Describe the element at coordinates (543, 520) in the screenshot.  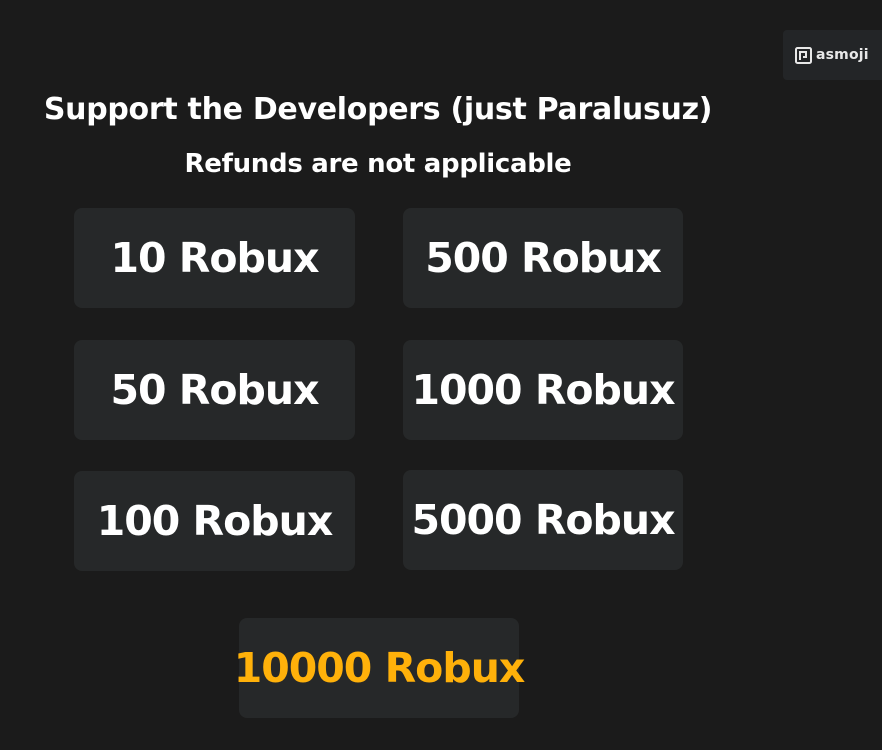
I see `donate-5000-robux-button: 5000 Robux` at that location.